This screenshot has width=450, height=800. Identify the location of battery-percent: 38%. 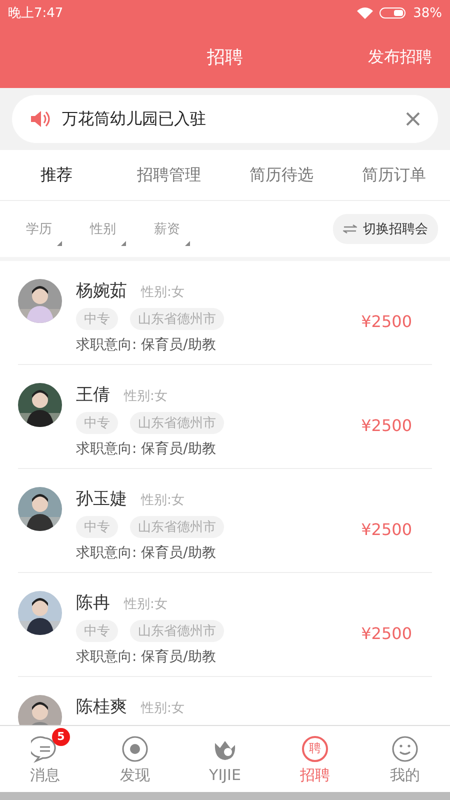
(427, 13).